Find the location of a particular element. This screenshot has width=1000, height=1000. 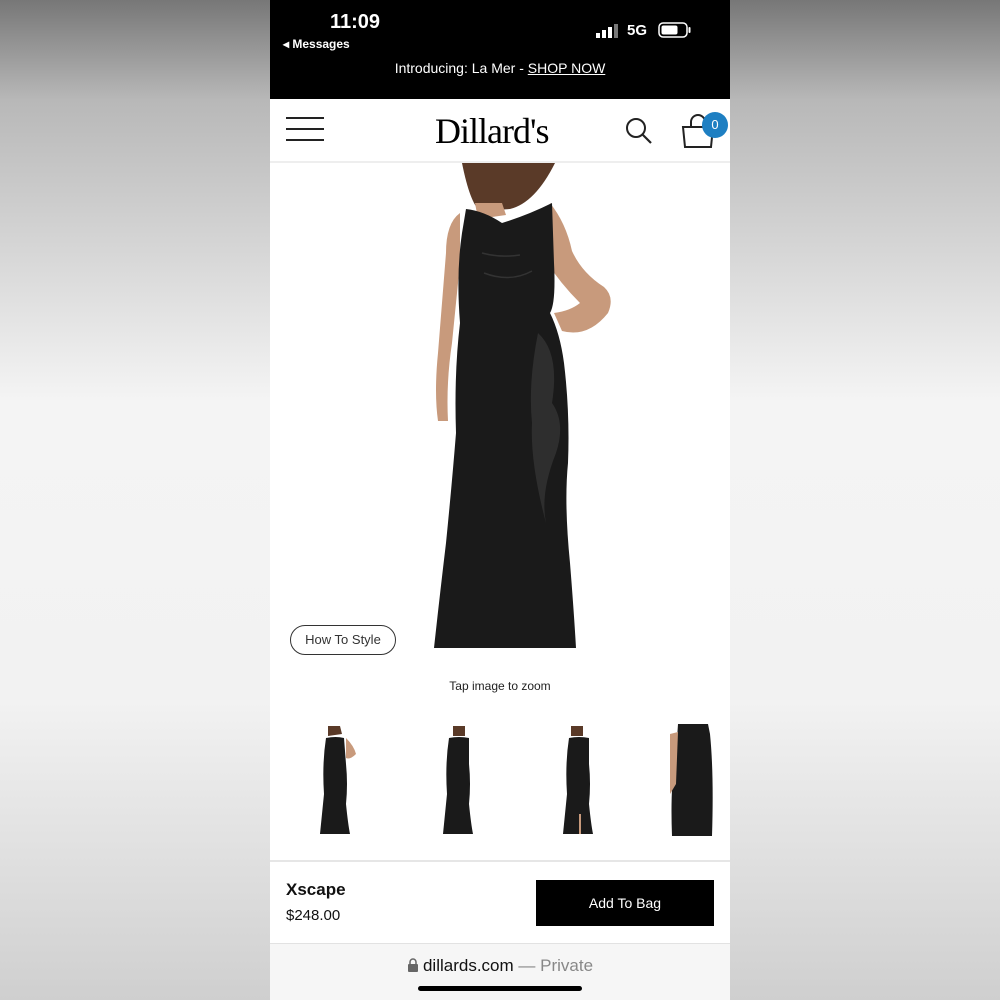

zoom-hint: Tap image to zoom is located at coordinates (500, 686).